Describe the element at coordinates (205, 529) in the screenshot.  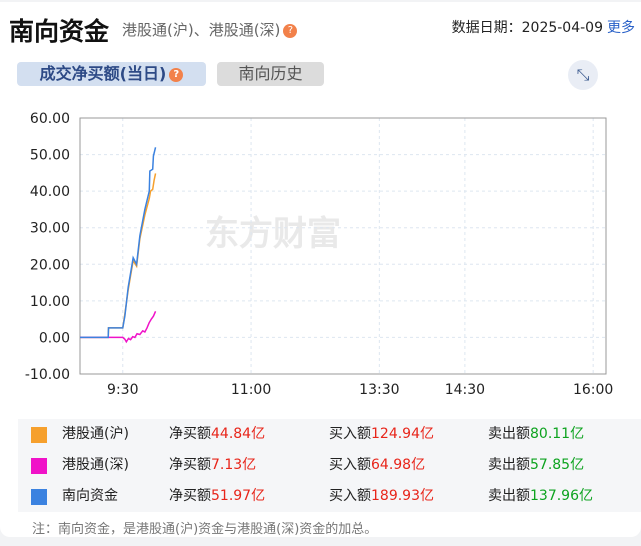
I see `footnote: 注：南向资金，是港股通(沪)资金与港股通(深)资金的加总。` at that location.